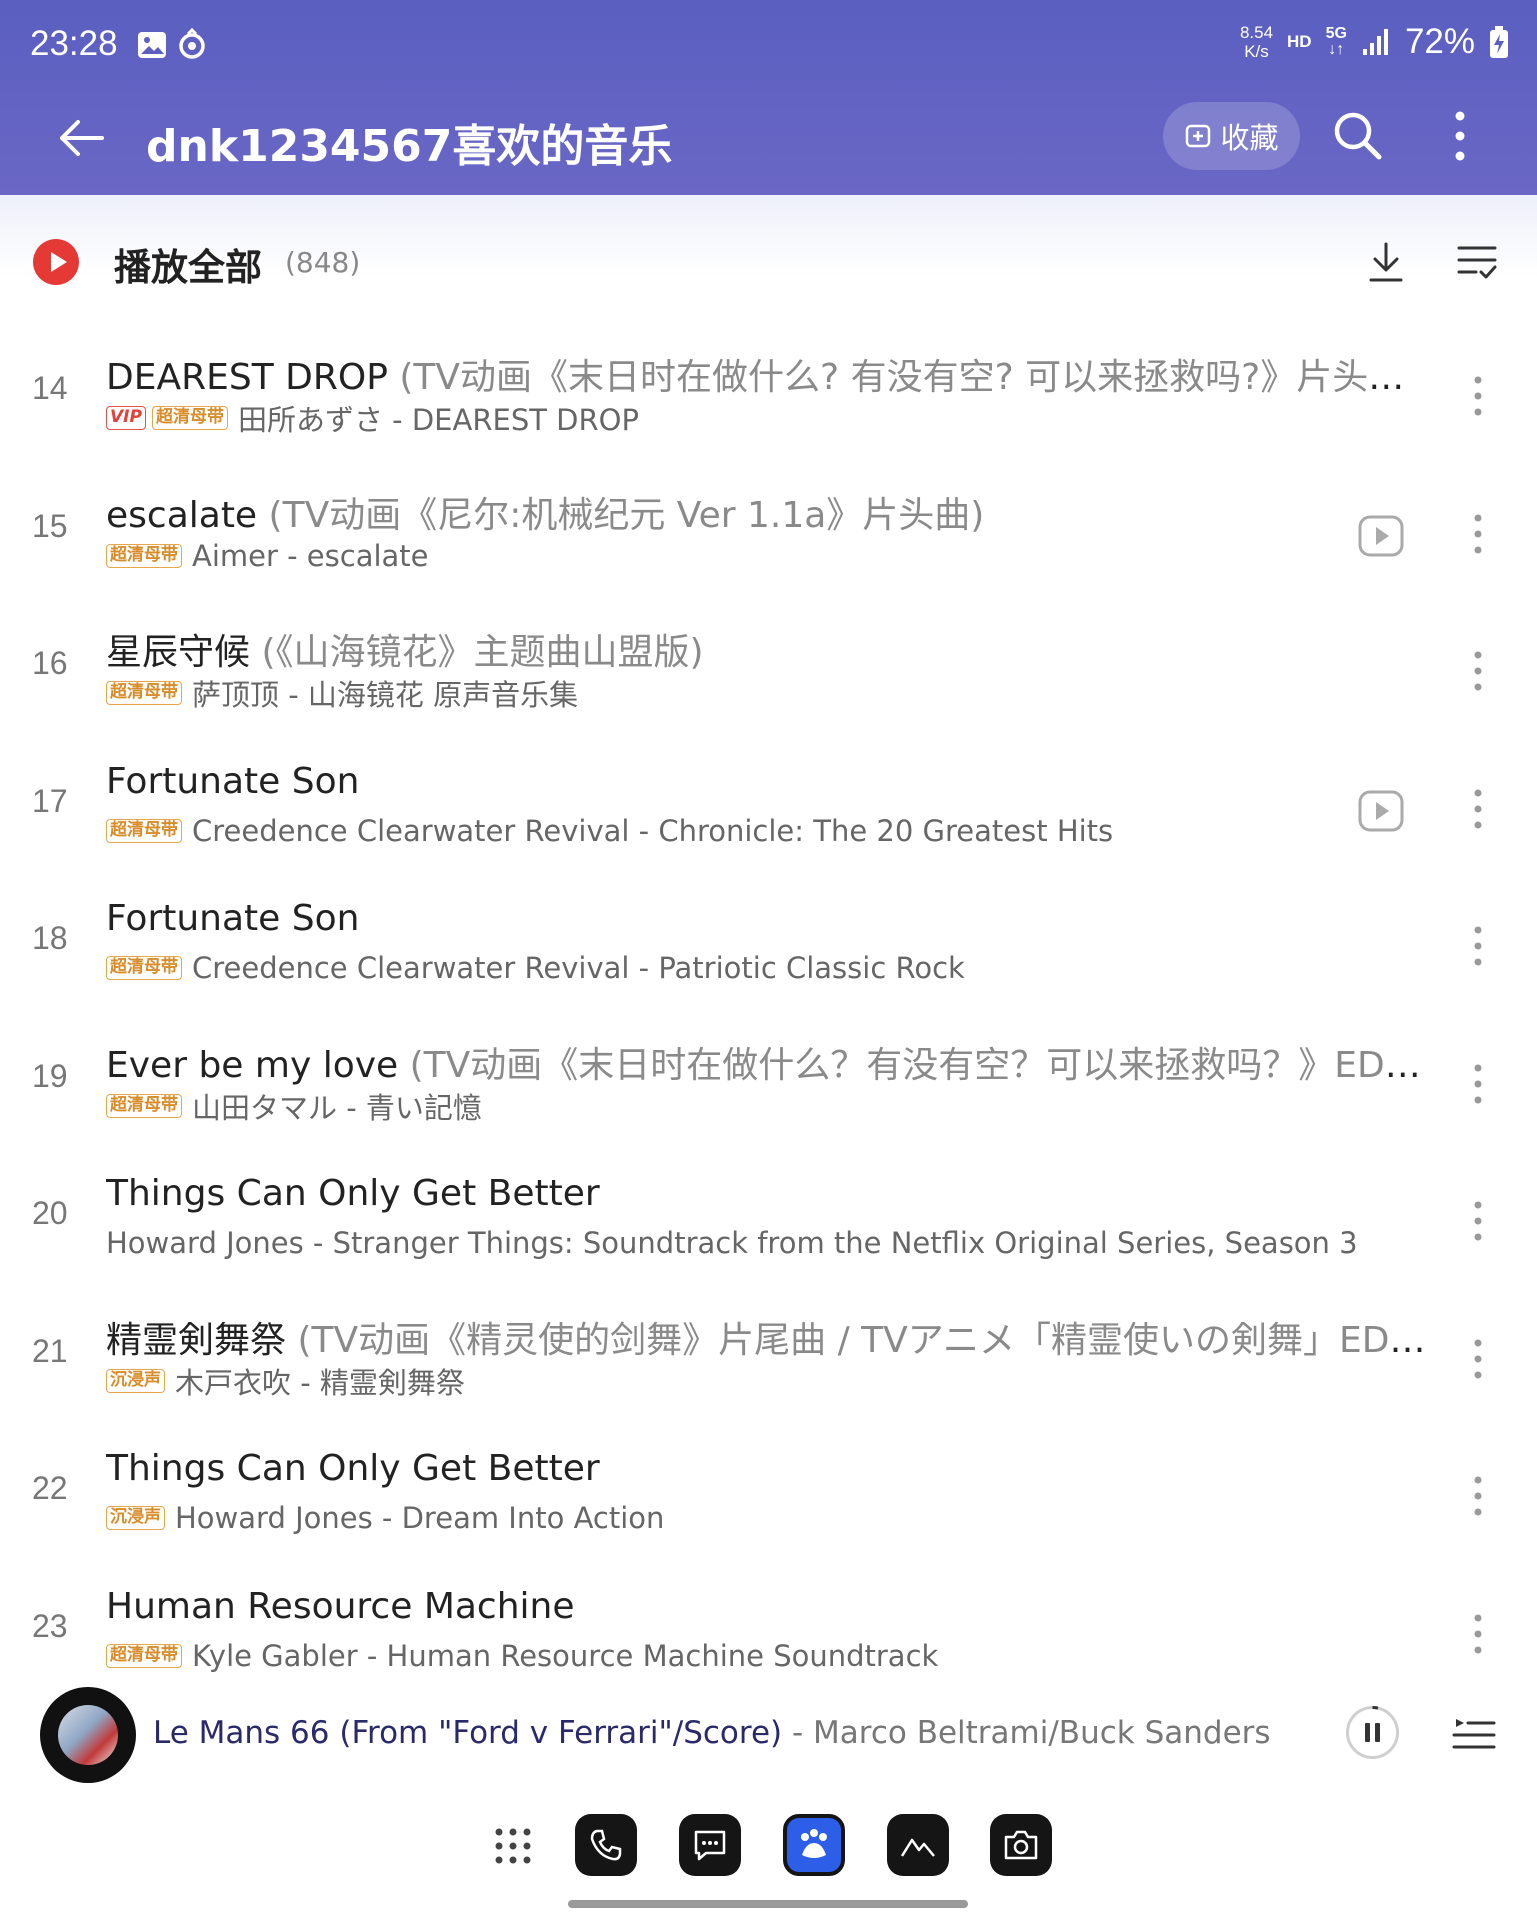  What do you see at coordinates (513, 1846) in the screenshot?
I see `app-drawer-icon` at bounding box center [513, 1846].